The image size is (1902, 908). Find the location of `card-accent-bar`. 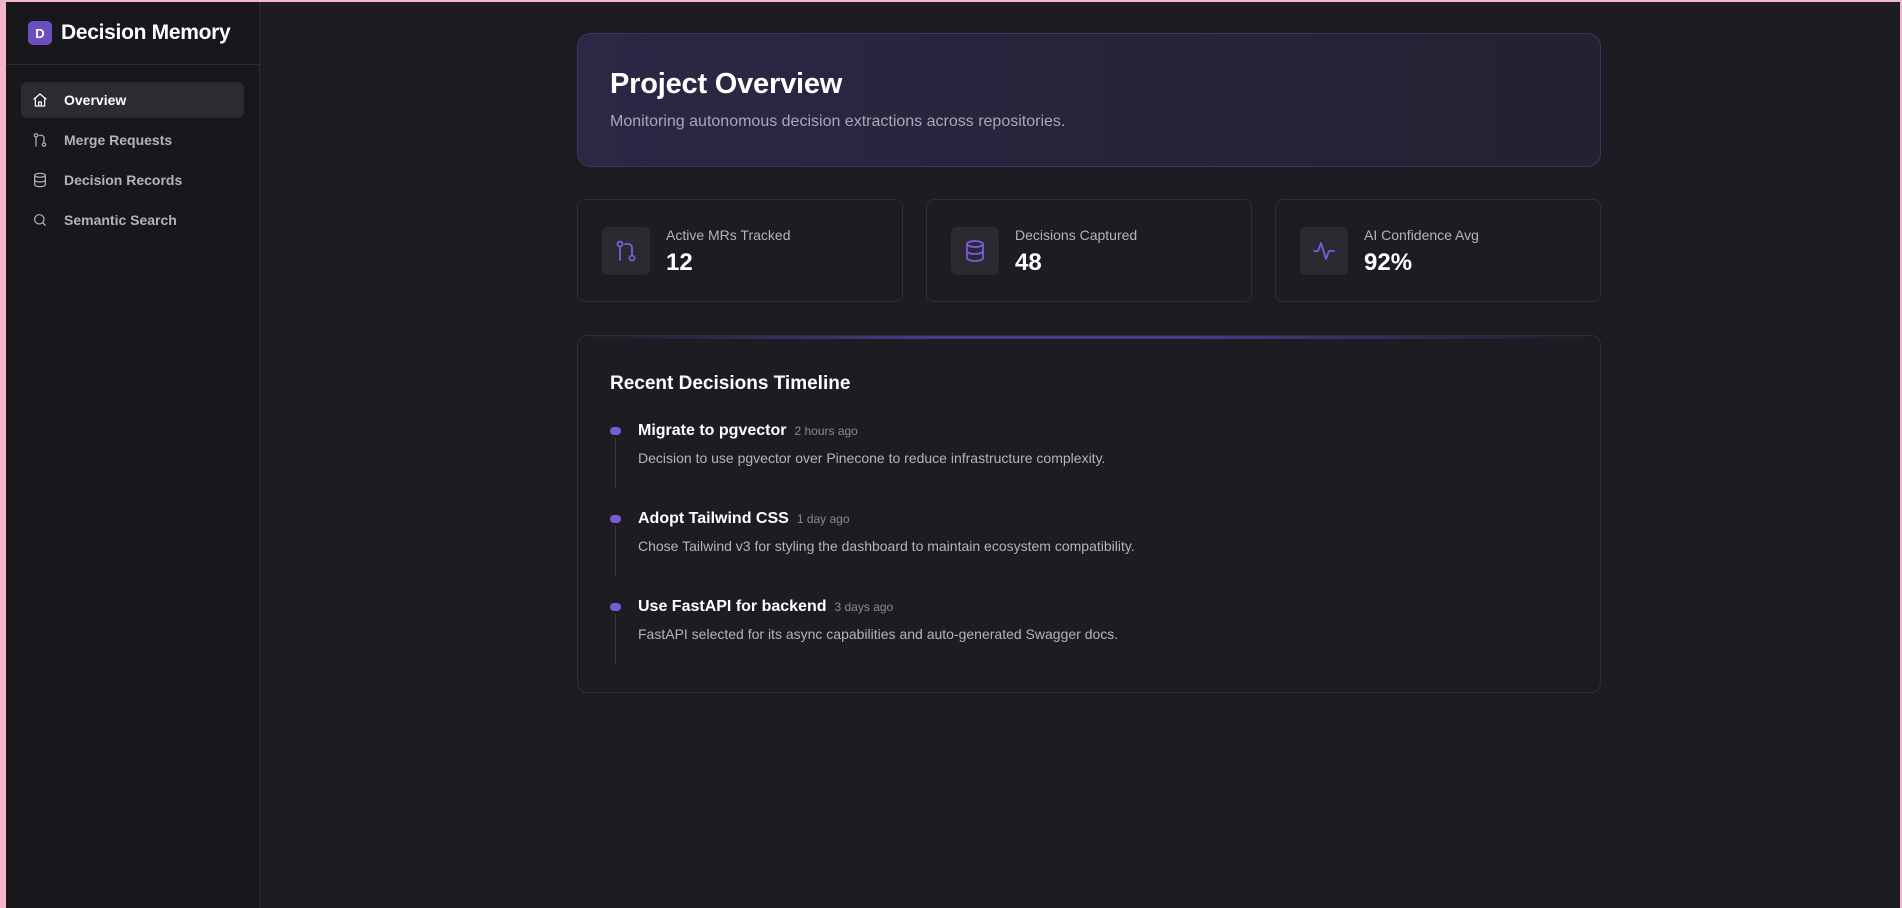

card-accent-bar is located at coordinates (1089, 337).